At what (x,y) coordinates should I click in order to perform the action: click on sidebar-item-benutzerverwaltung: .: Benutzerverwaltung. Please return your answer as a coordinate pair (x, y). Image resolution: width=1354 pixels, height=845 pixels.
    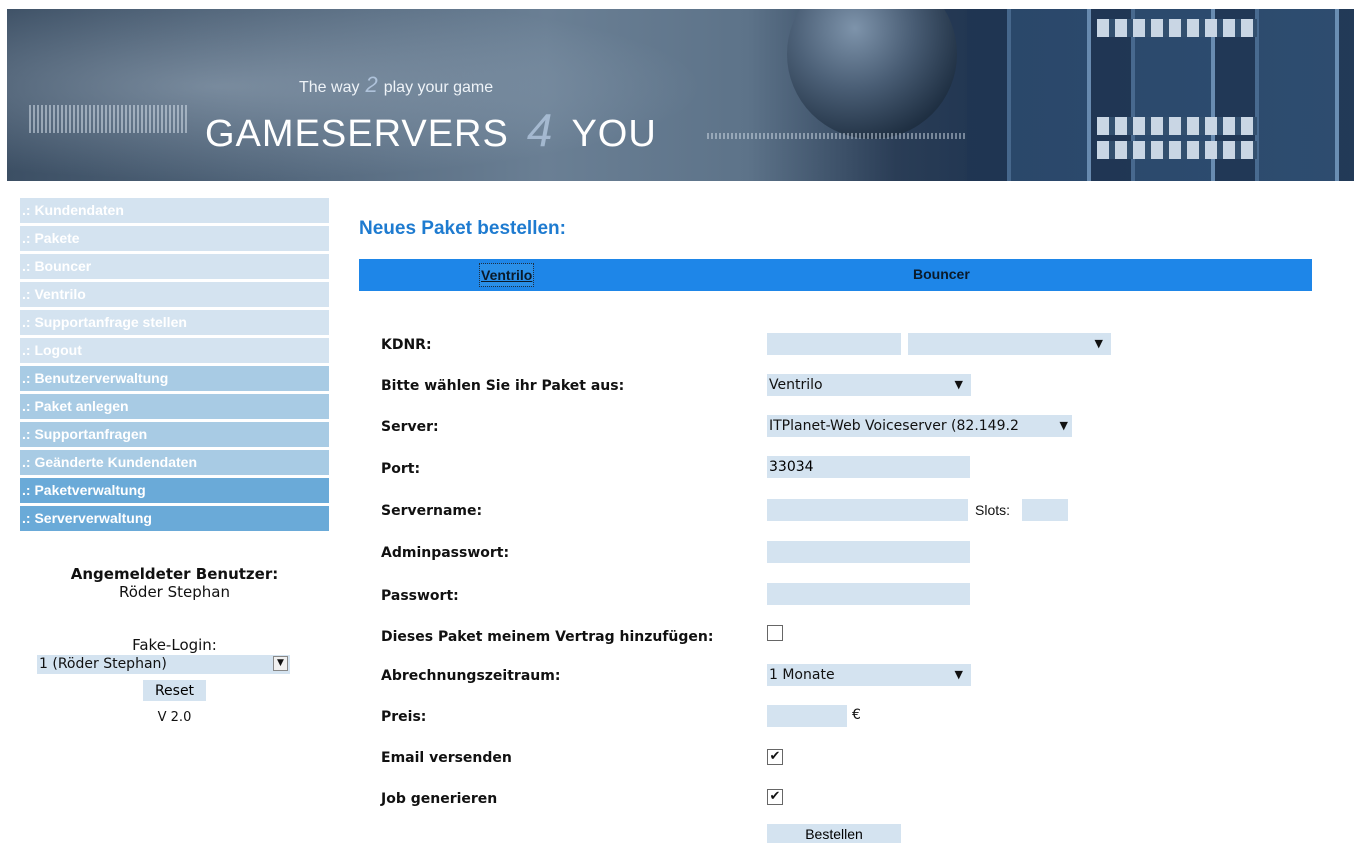
    Looking at the image, I should click on (174, 378).